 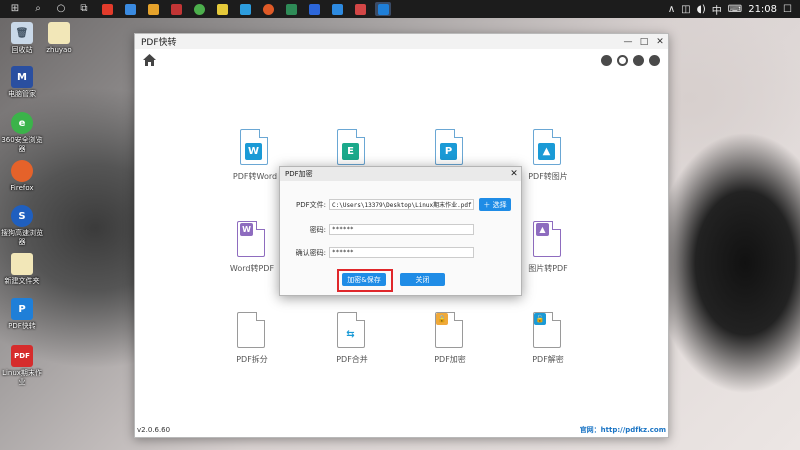 I want to click on file-path-input: C:\Users\13379\Desktop\Linux期末作业.pdf, so click(x=401, y=204).